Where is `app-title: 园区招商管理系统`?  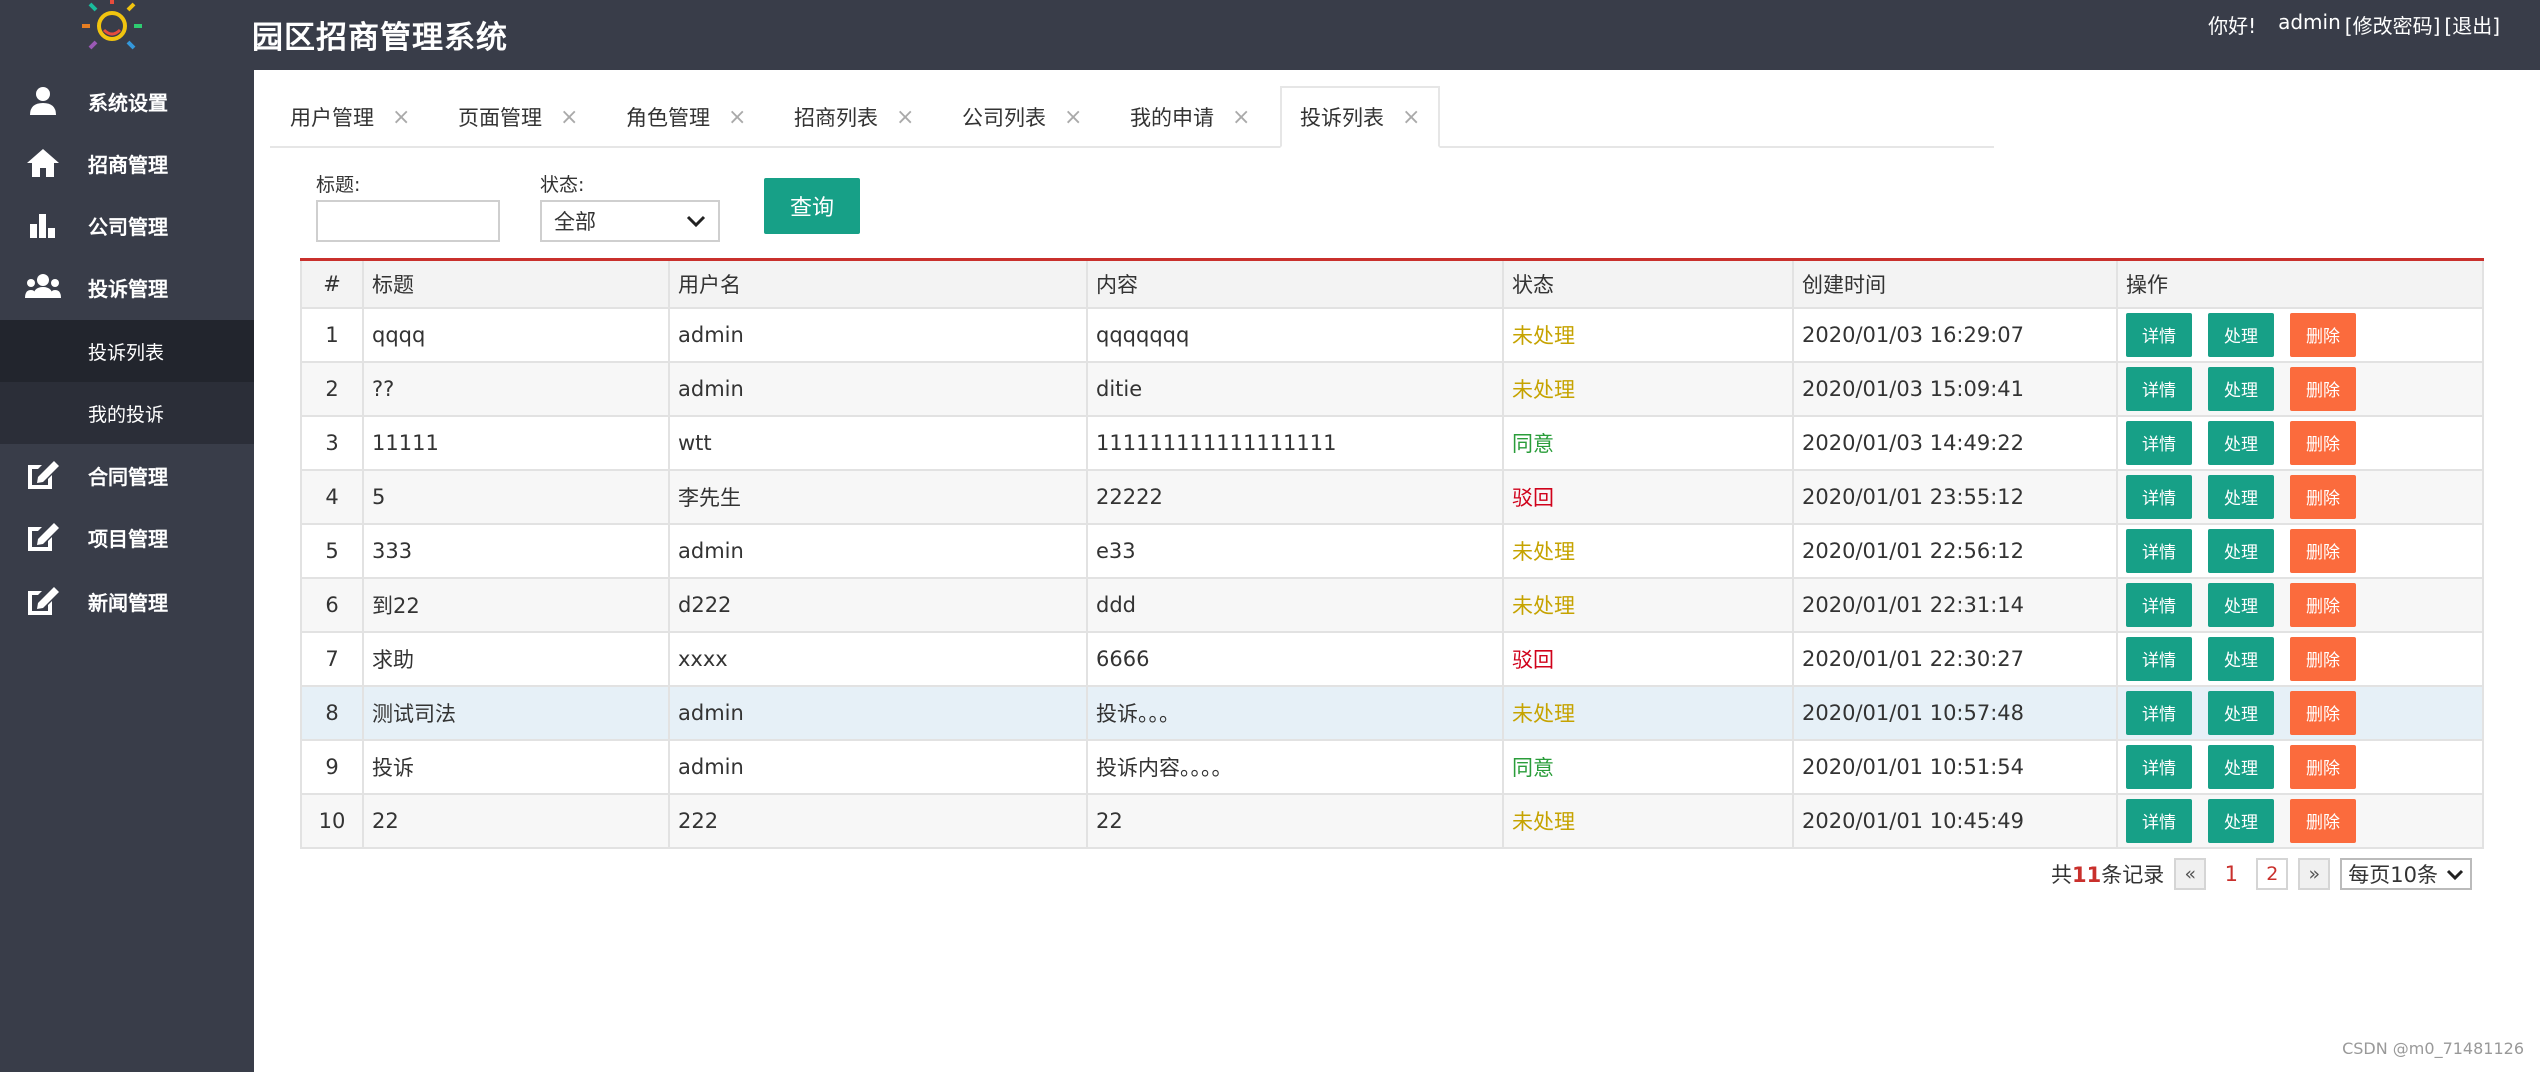 app-title: 园区招商管理系统 is located at coordinates (380, 38).